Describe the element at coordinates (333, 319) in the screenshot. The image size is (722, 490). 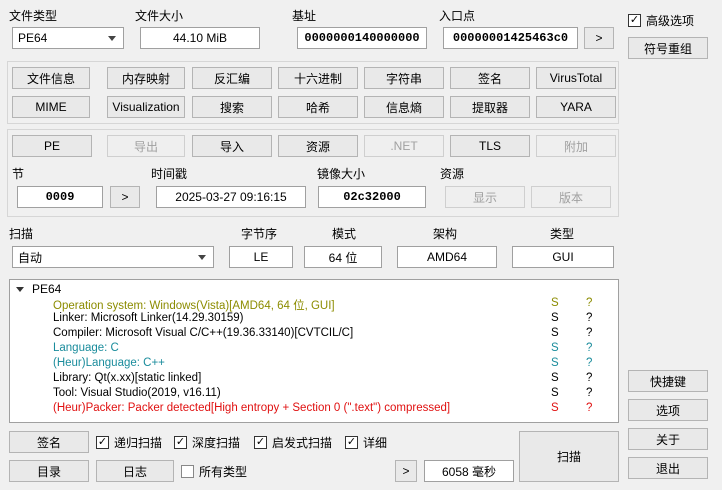
I see `result-row: Linker: Microsoft Linker(14.29.30159) S?` at that location.